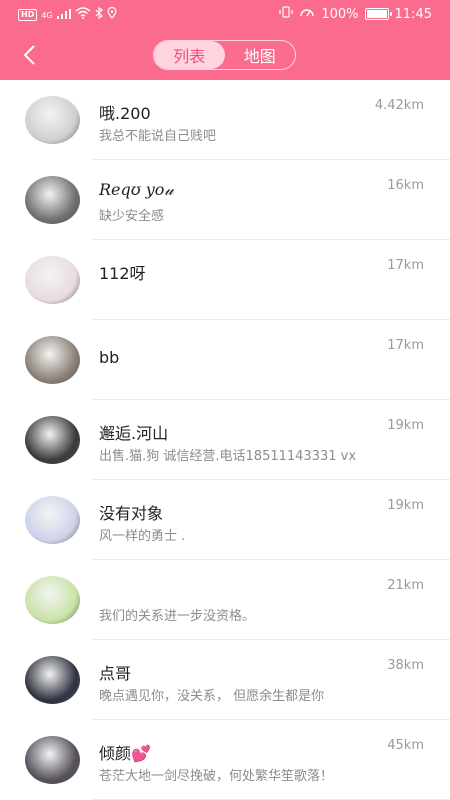 This screenshot has width=450, height=800. Describe the element at coordinates (112, 14) in the screenshot. I see `location-icon` at that location.